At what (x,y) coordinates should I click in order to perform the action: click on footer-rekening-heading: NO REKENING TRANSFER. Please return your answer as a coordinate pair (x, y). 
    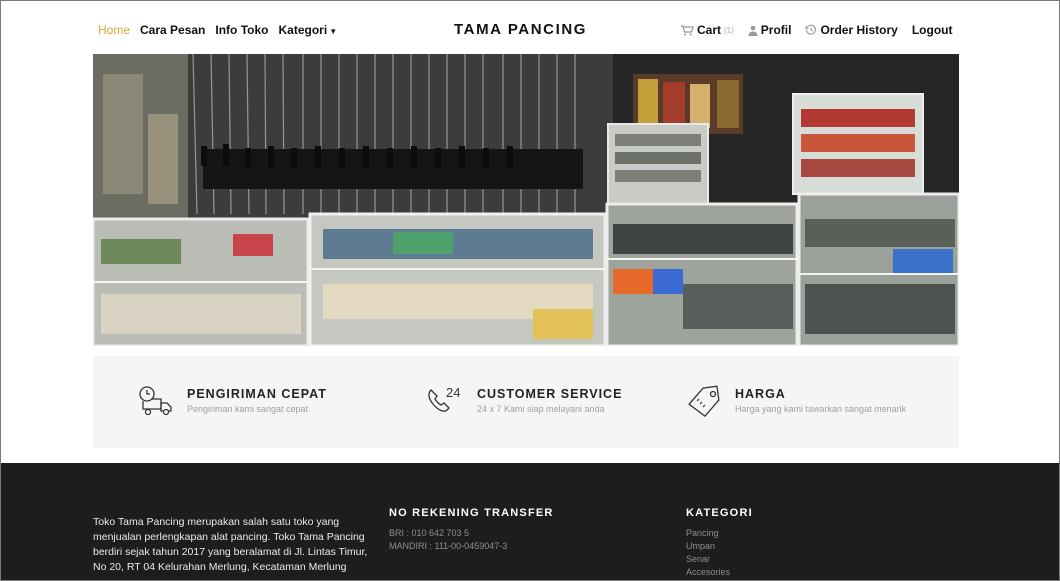
    Looking at the image, I should click on (471, 513).